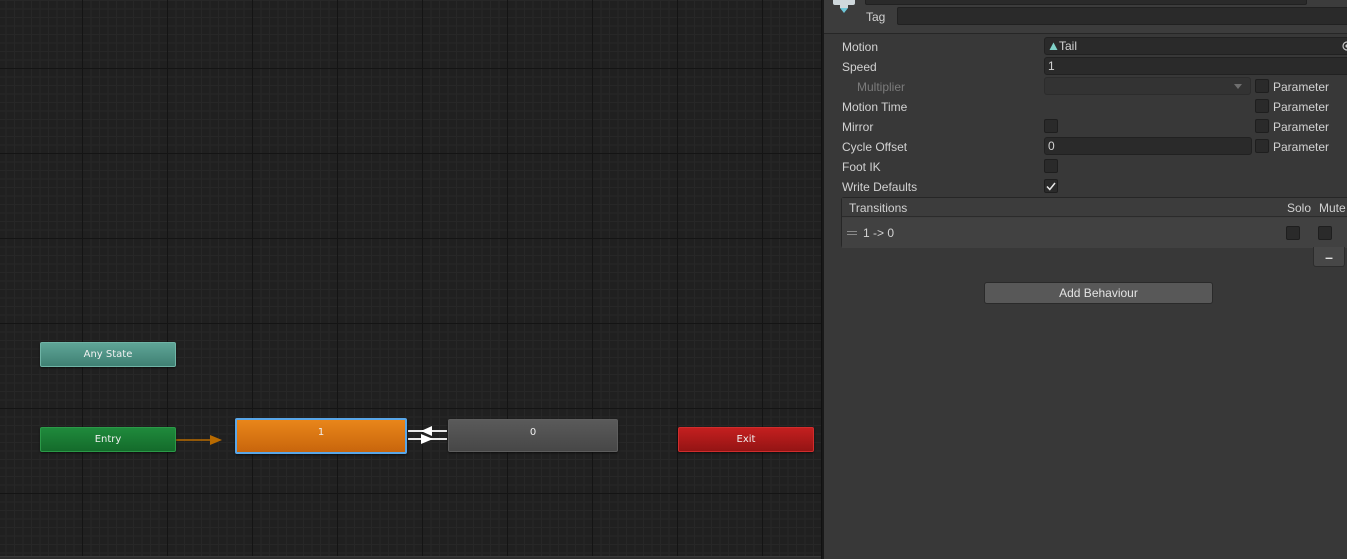 The height and width of the screenshot is (559, 1347). Describe the element at coordinates (1329, 257) in the screenshot. I see `remove-transition-button: –` at that location.